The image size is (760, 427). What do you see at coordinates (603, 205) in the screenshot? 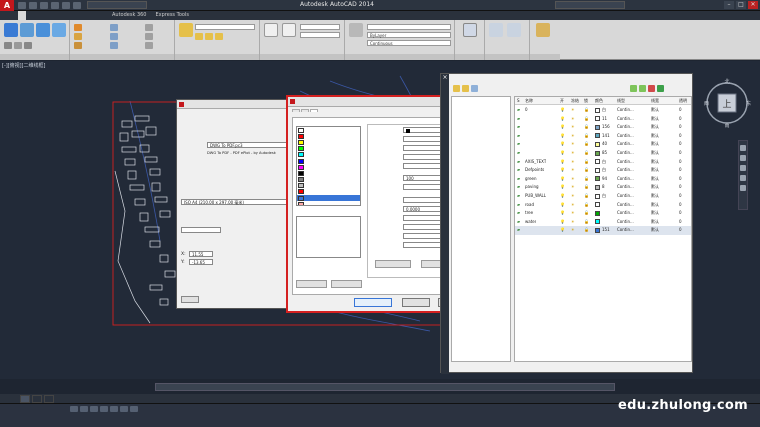
I see `layer-row: ▰ road 💡 ☀ 🔓 Contin... 默认 0` at bounding box center [603, 205].